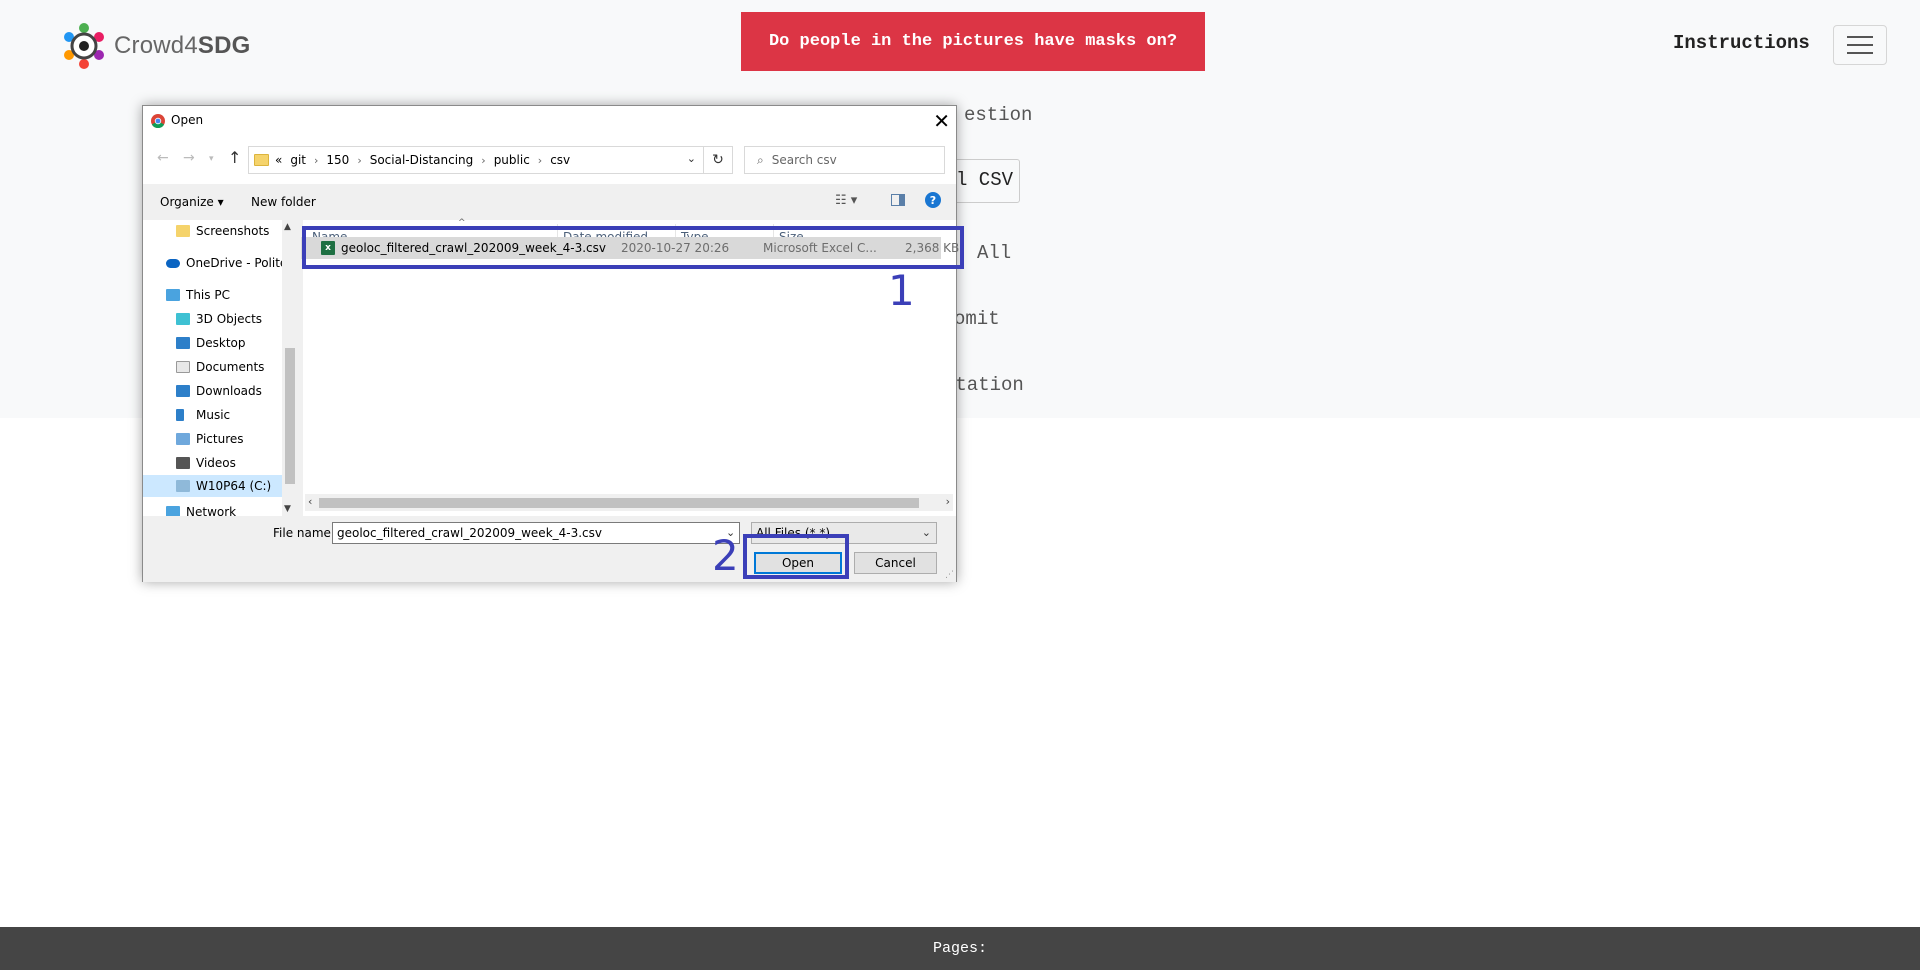 The image size is (1920, 970). I want to click on chrome-icon, so click(158, 121).